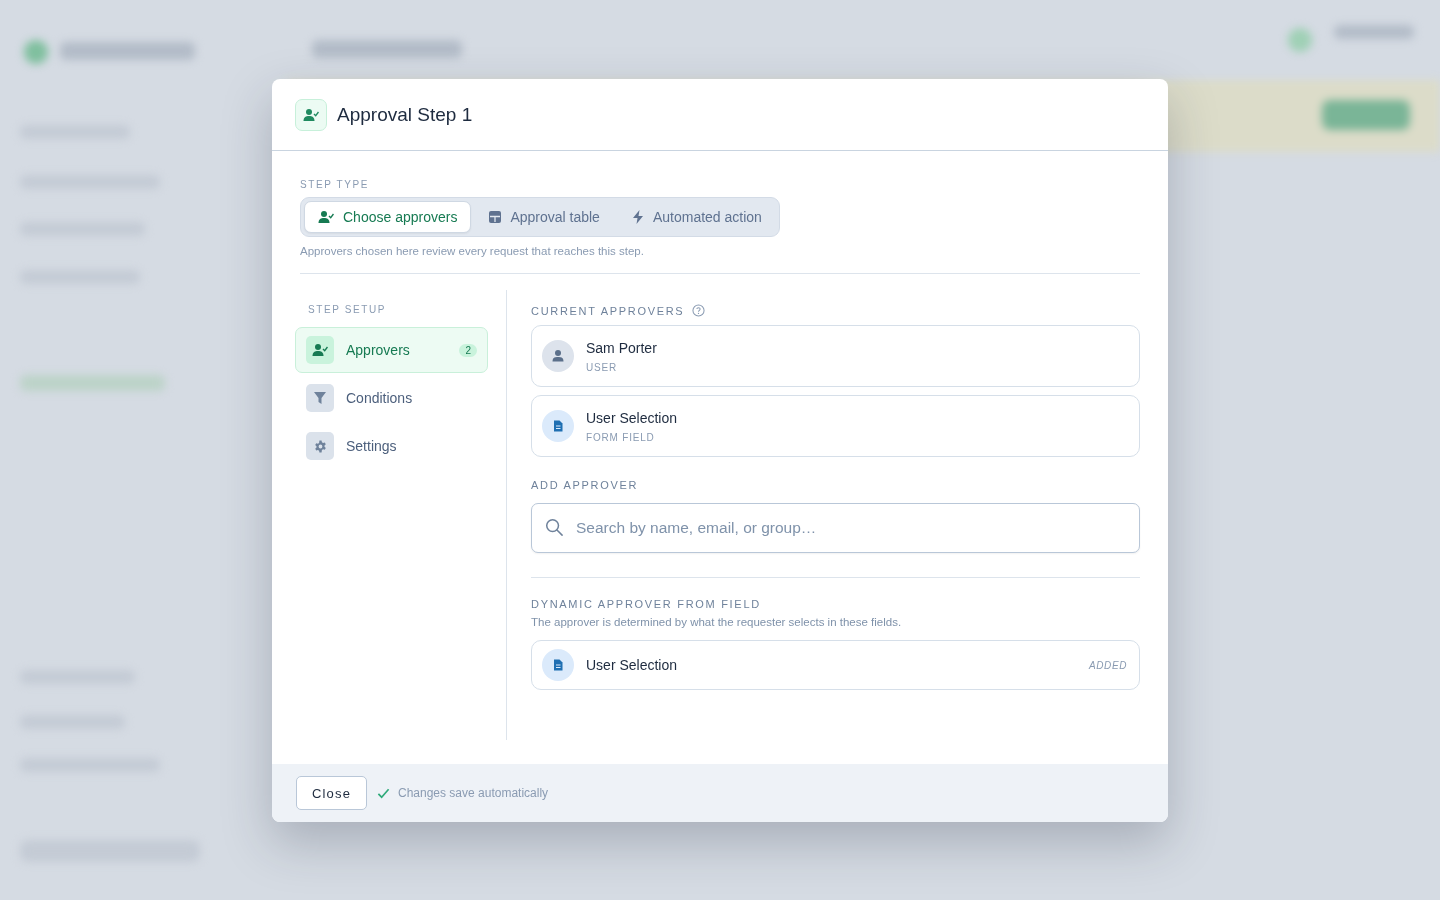 This screenshot has width=1440, height=900. What do you see at coordinates (554, 527) in the screenshot?
I see `search-icon` at bounding box center [554, 527].